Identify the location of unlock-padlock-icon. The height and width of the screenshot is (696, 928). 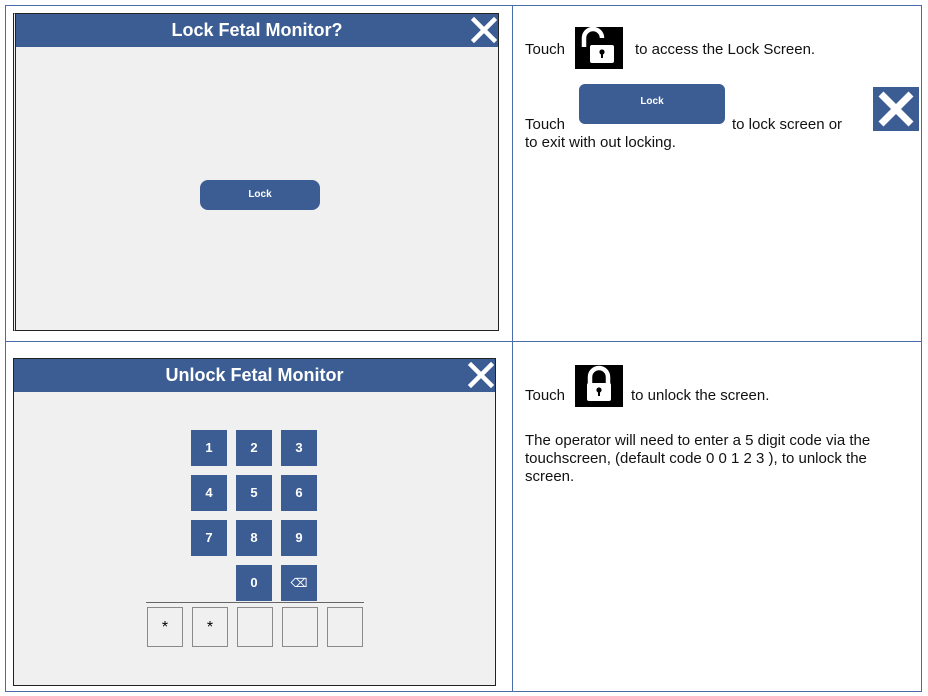
(599, 47).